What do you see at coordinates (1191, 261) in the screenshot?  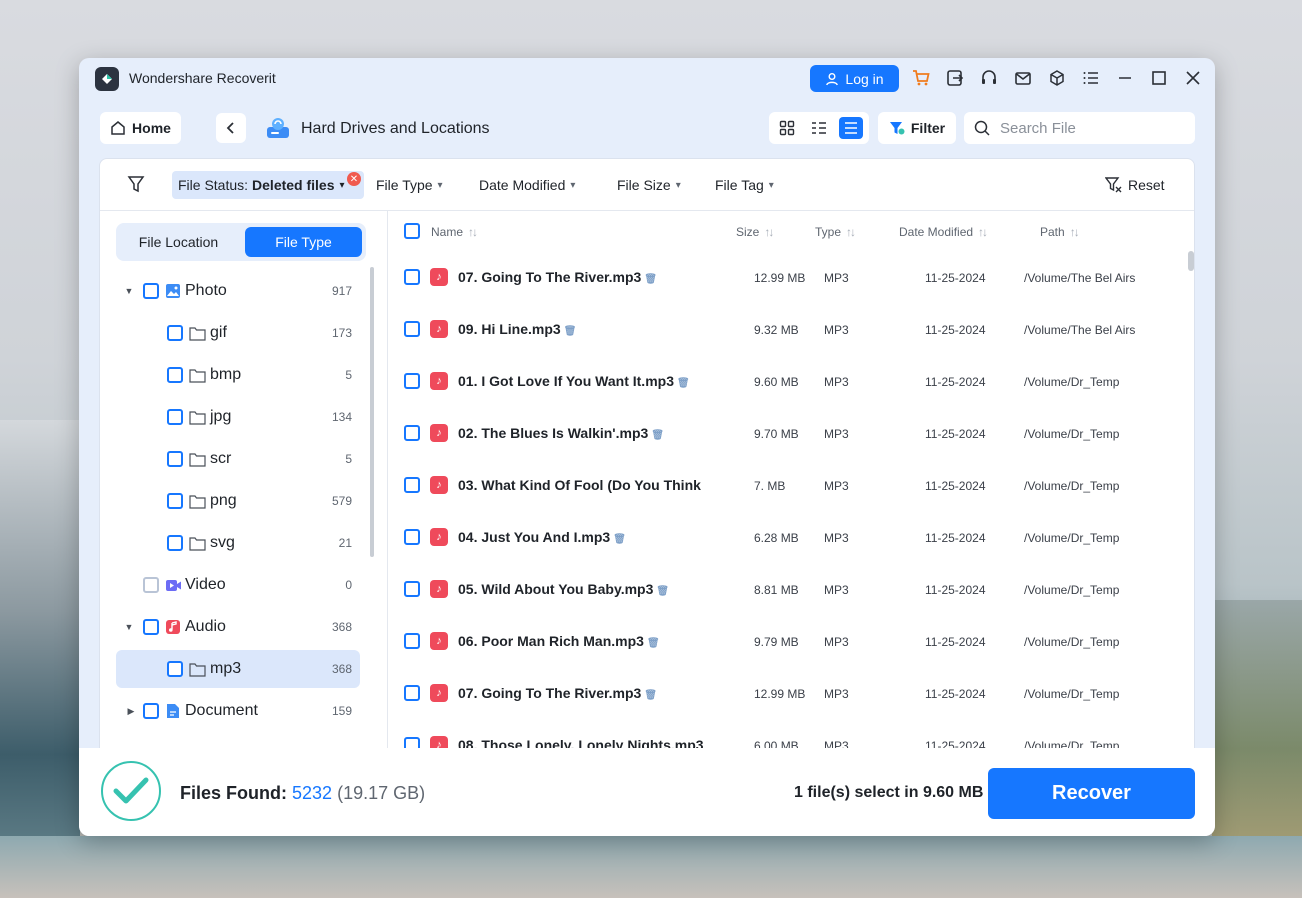 I see `list-scrollbar` at bounding box center [1191, 261].